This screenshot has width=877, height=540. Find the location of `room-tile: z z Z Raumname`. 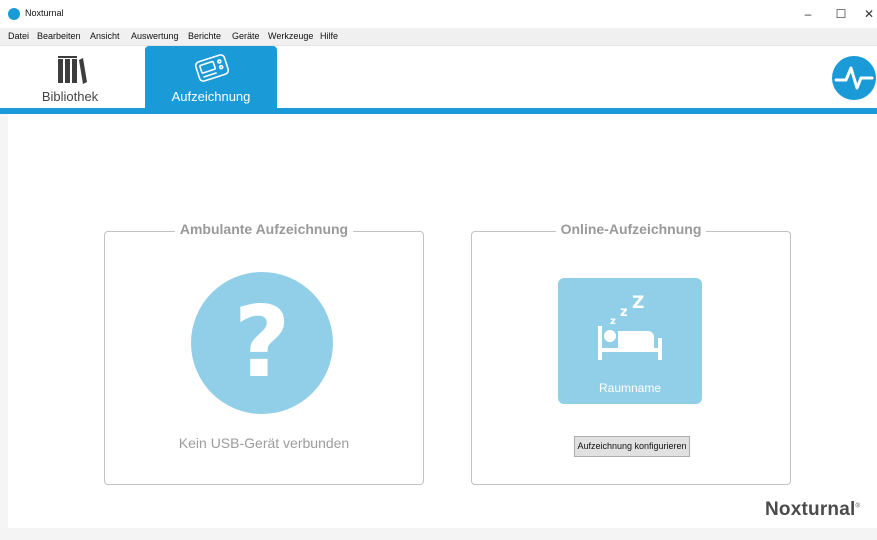

room-tile: z z Z Raumname is located at coordinates (630, 341).